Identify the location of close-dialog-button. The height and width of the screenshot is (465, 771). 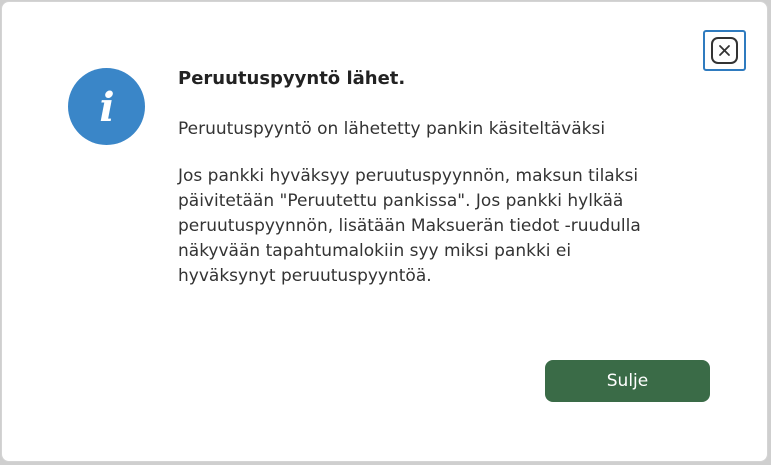
(724, 50).